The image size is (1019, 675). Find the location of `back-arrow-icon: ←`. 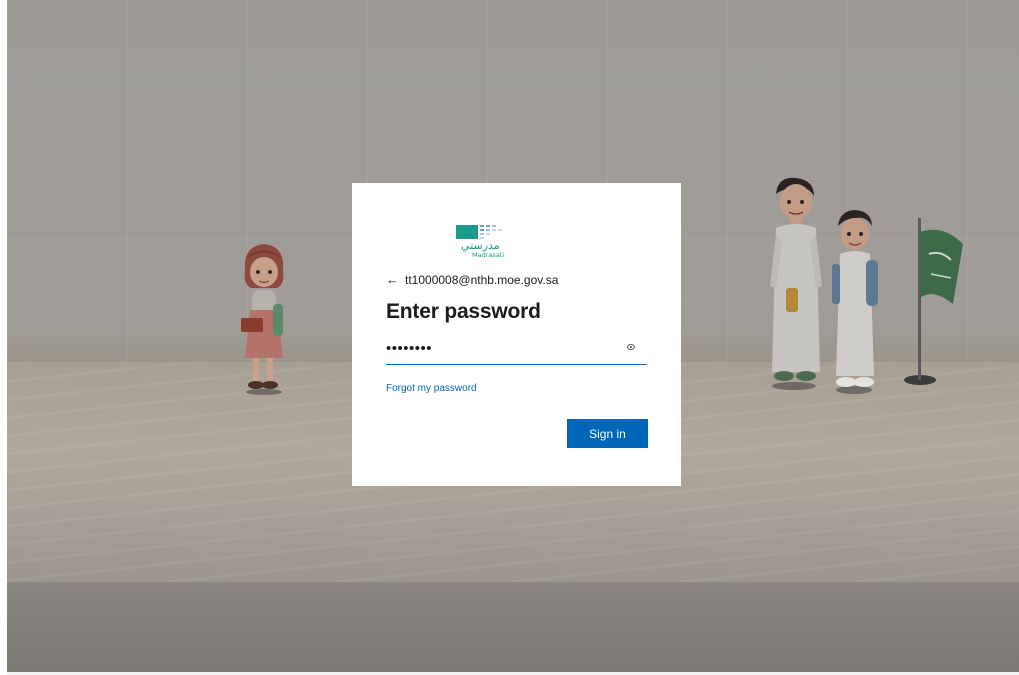

back-arrow-icon: ← is located at coordinates (392, 279).